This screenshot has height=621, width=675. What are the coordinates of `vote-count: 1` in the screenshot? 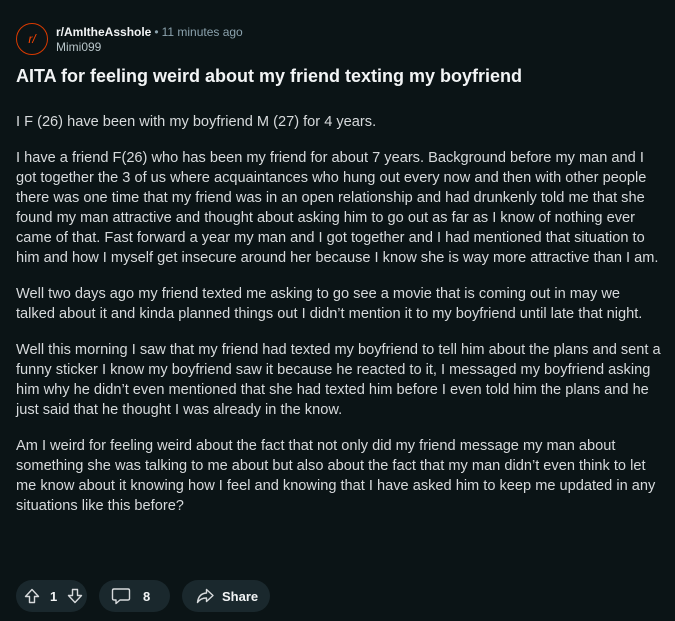 It's located at (54, 596).